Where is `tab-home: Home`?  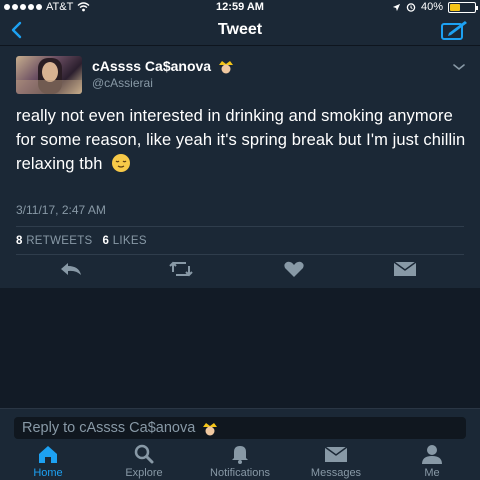
tab-home: Home is located at coordinates (48, 460).